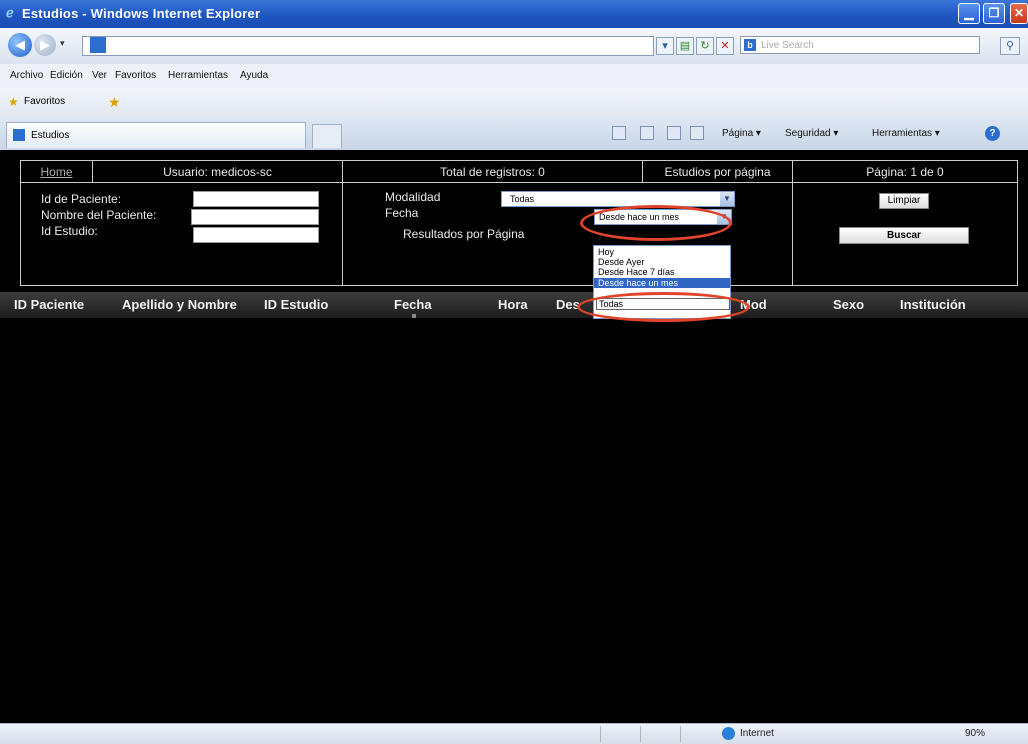 This screenshot has width=1028, height=744. Describe the element at coordinates (19, 135) in the screenshot. I see `tab-favicon-icon` at that location.